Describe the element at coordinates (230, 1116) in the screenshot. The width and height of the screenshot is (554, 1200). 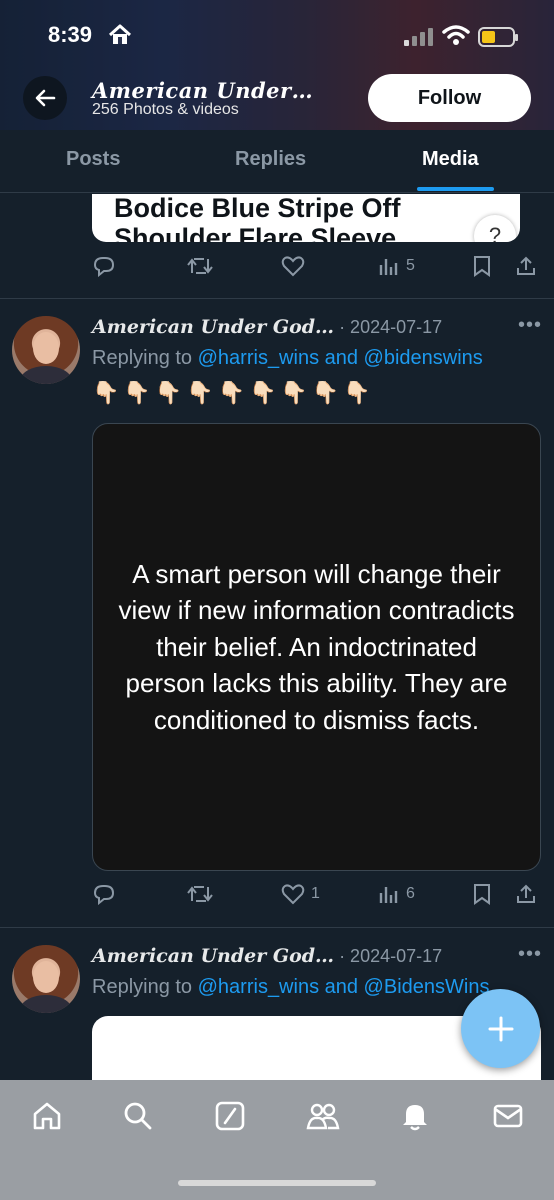
I see `grok-icon` at that location.